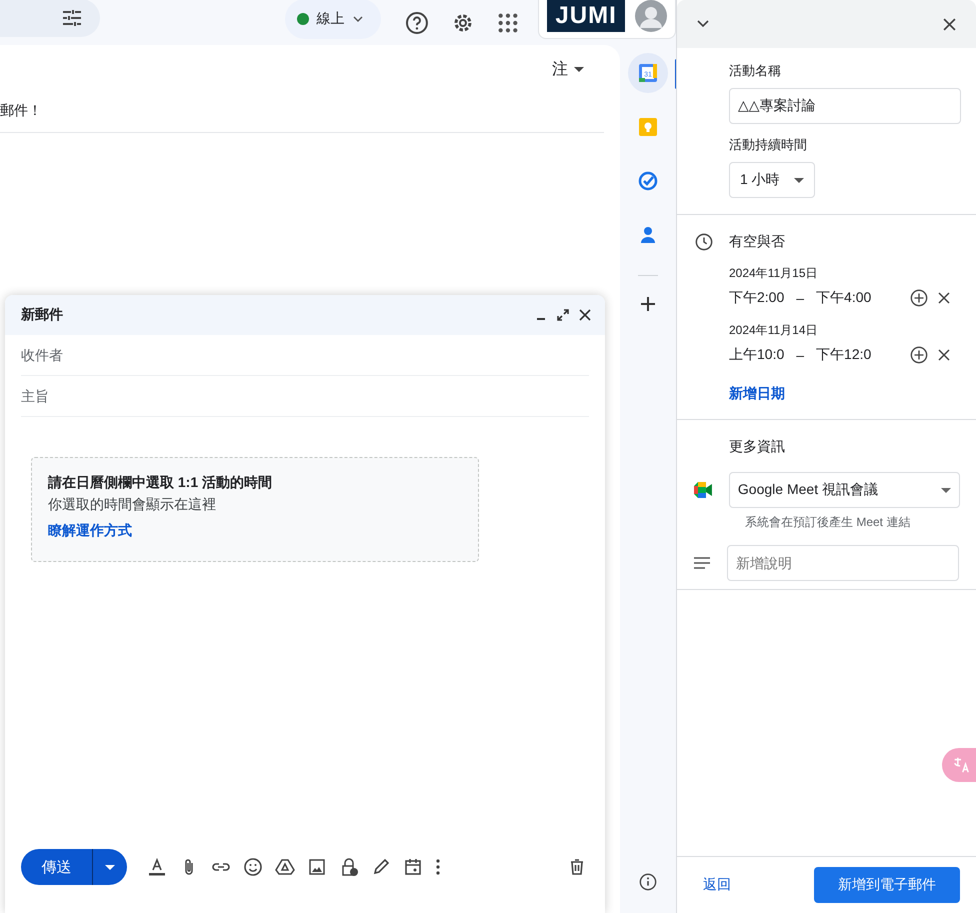 The image size is (976, 913). Describe the element at coordinates (773, 330) in the screenshot. I see `slot-date: 2024年11月14日` at that location.